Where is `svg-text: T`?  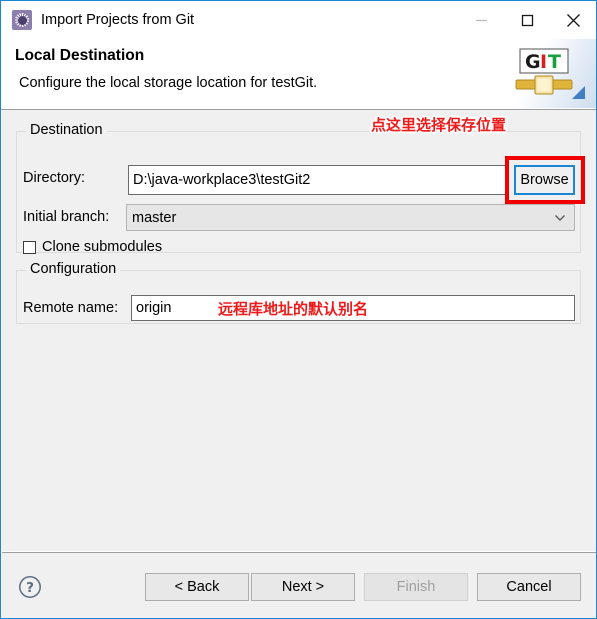
svg-text: T is located at coordinates (554, 62).